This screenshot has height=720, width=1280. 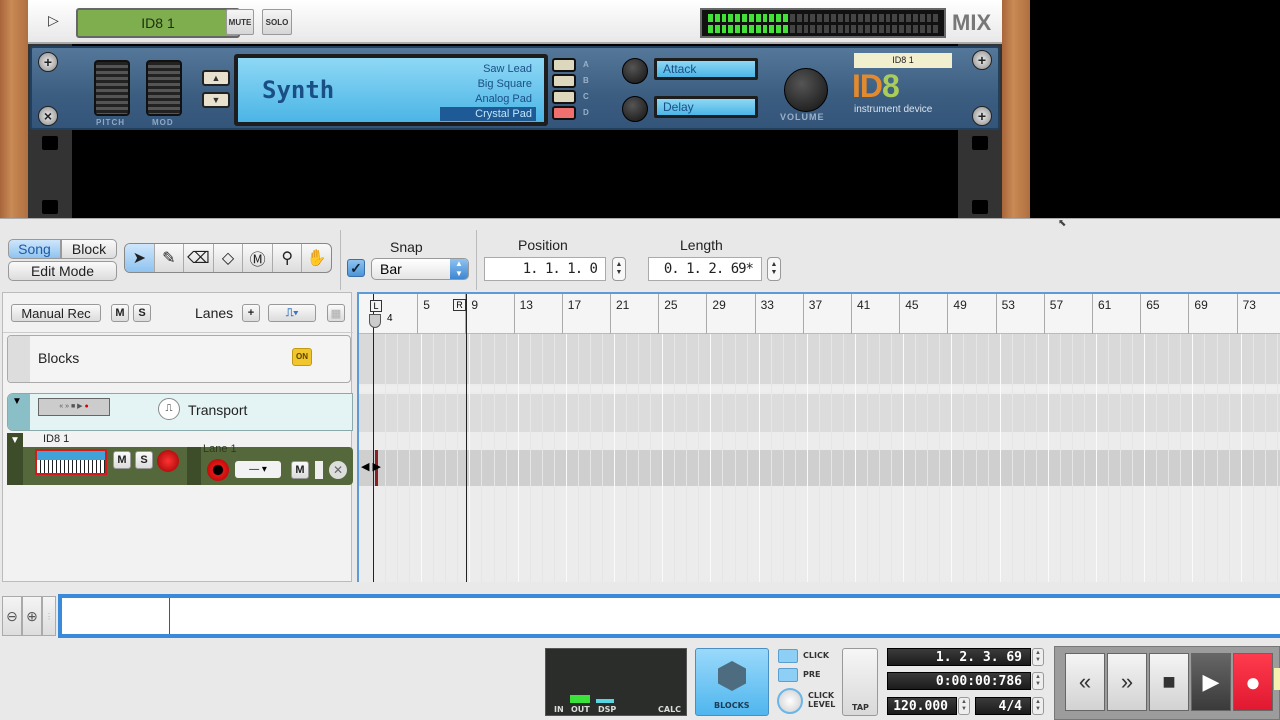 I want to click on patch-up-button: ▲, so click(x=216, y=78).